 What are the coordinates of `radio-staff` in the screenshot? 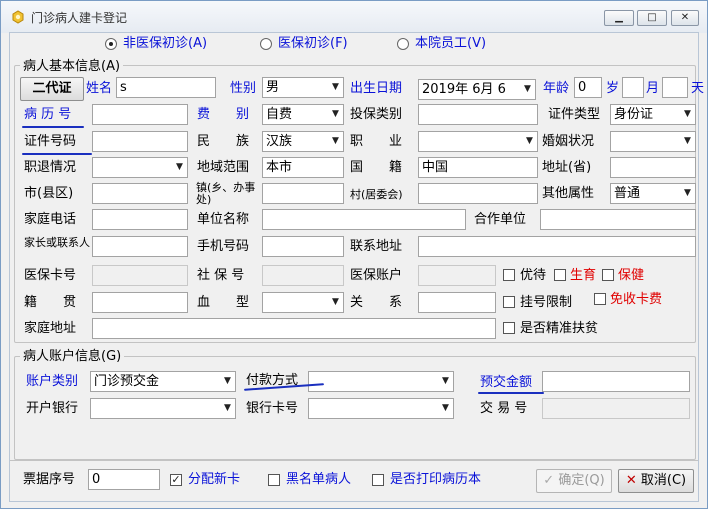 It's located at (403, 44).